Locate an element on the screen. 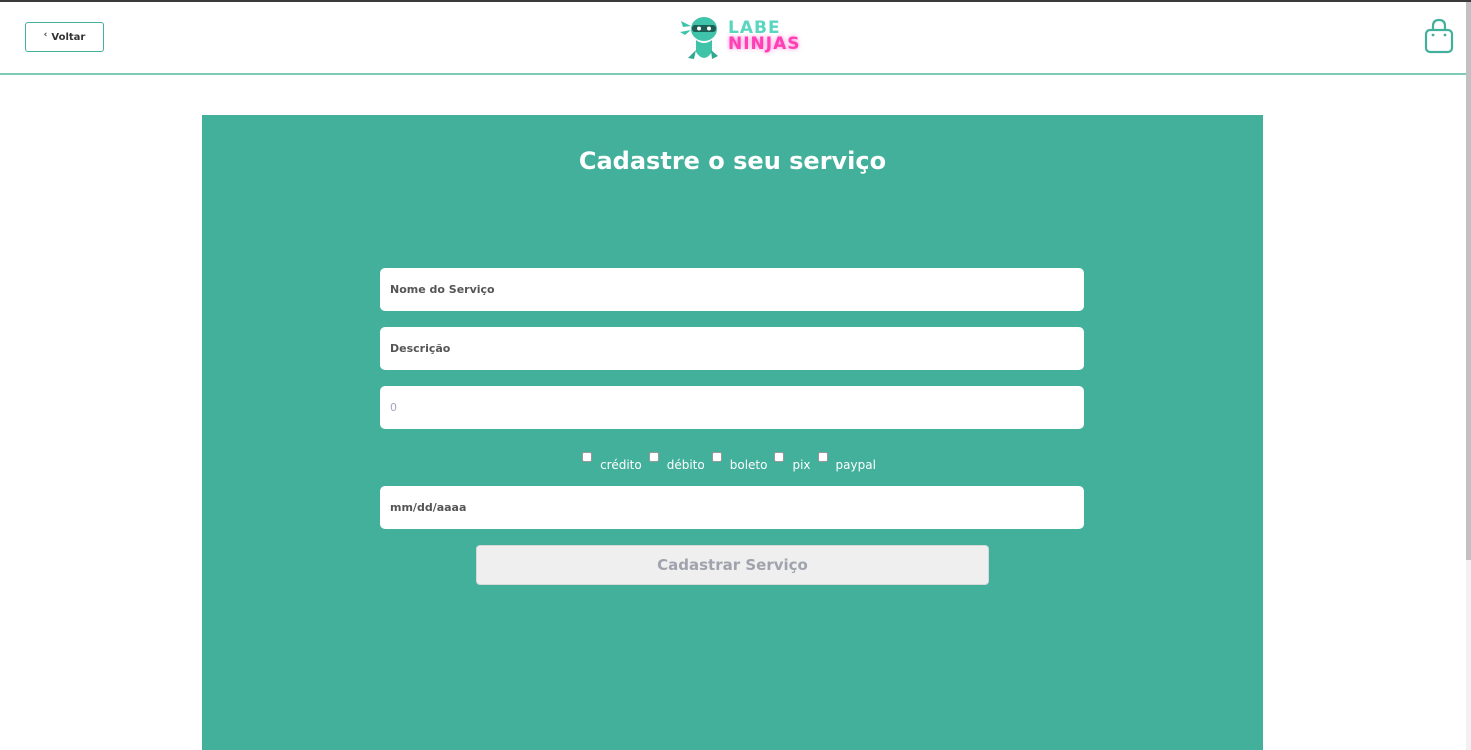 The width and height of the screenshot is (1471, 750). payment-option-boleto: boleto is located at coordinates (739, 462).